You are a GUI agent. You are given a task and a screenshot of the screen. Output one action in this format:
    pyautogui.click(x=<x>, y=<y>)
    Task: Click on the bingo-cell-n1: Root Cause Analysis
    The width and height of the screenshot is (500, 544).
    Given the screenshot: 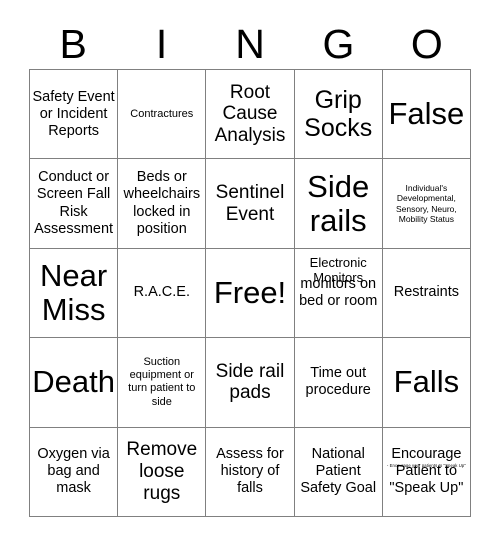 What is the action you would take?
    pyautogui.click(x=250, y=115)
    